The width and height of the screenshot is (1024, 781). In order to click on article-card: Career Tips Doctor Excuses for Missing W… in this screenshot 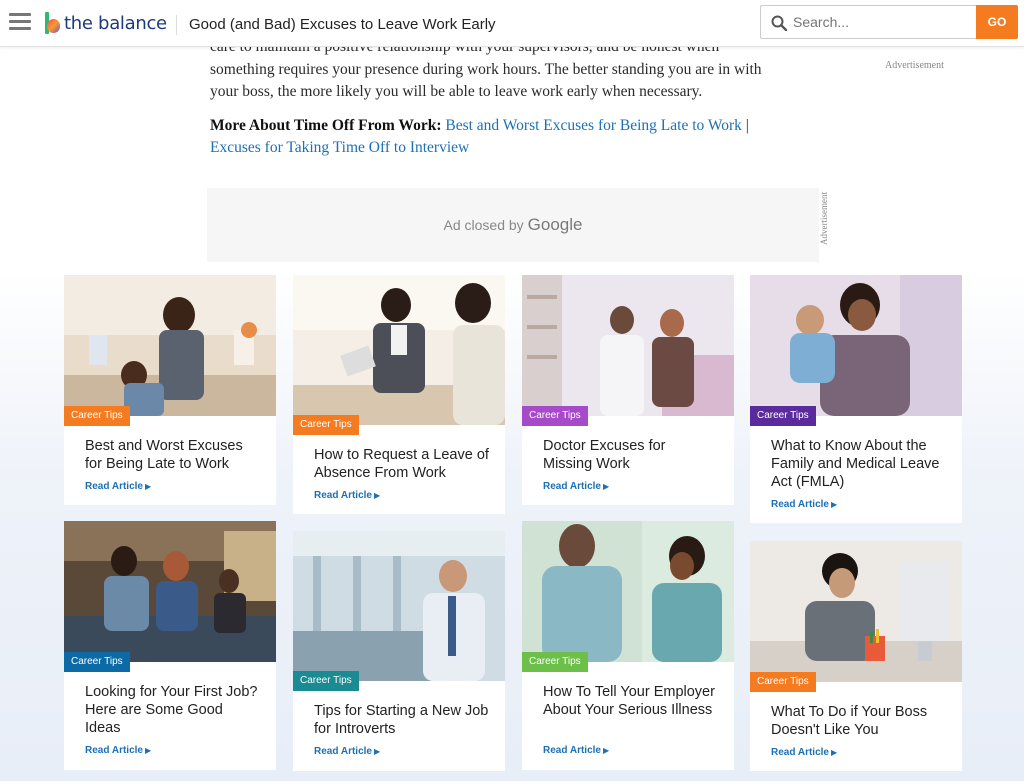, I will do `click(628, 390)`.